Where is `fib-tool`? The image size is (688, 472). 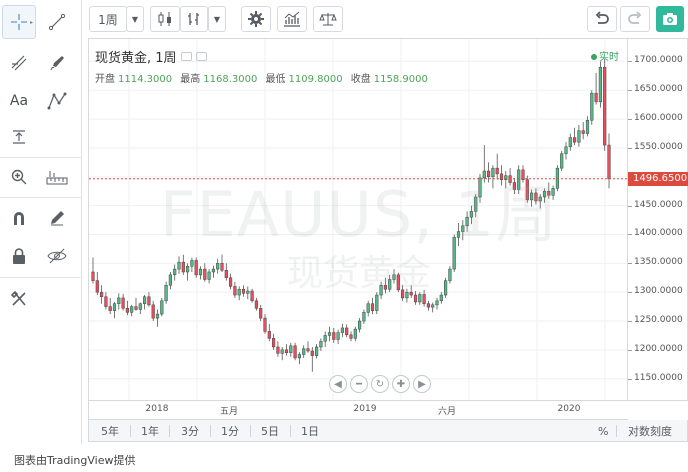 fib-tool is located at coordinates (19, 63).